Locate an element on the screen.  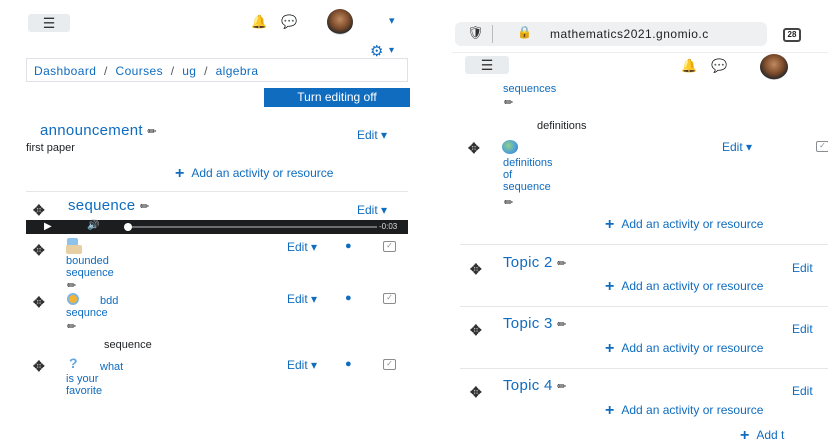
activity-name: definitions of sequence is located at coordinates (528, 175).